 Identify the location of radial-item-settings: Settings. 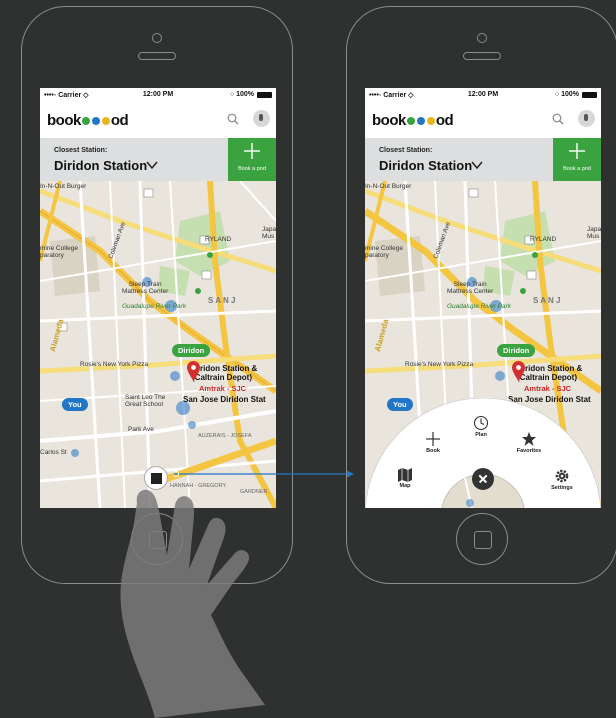
(562, 479).